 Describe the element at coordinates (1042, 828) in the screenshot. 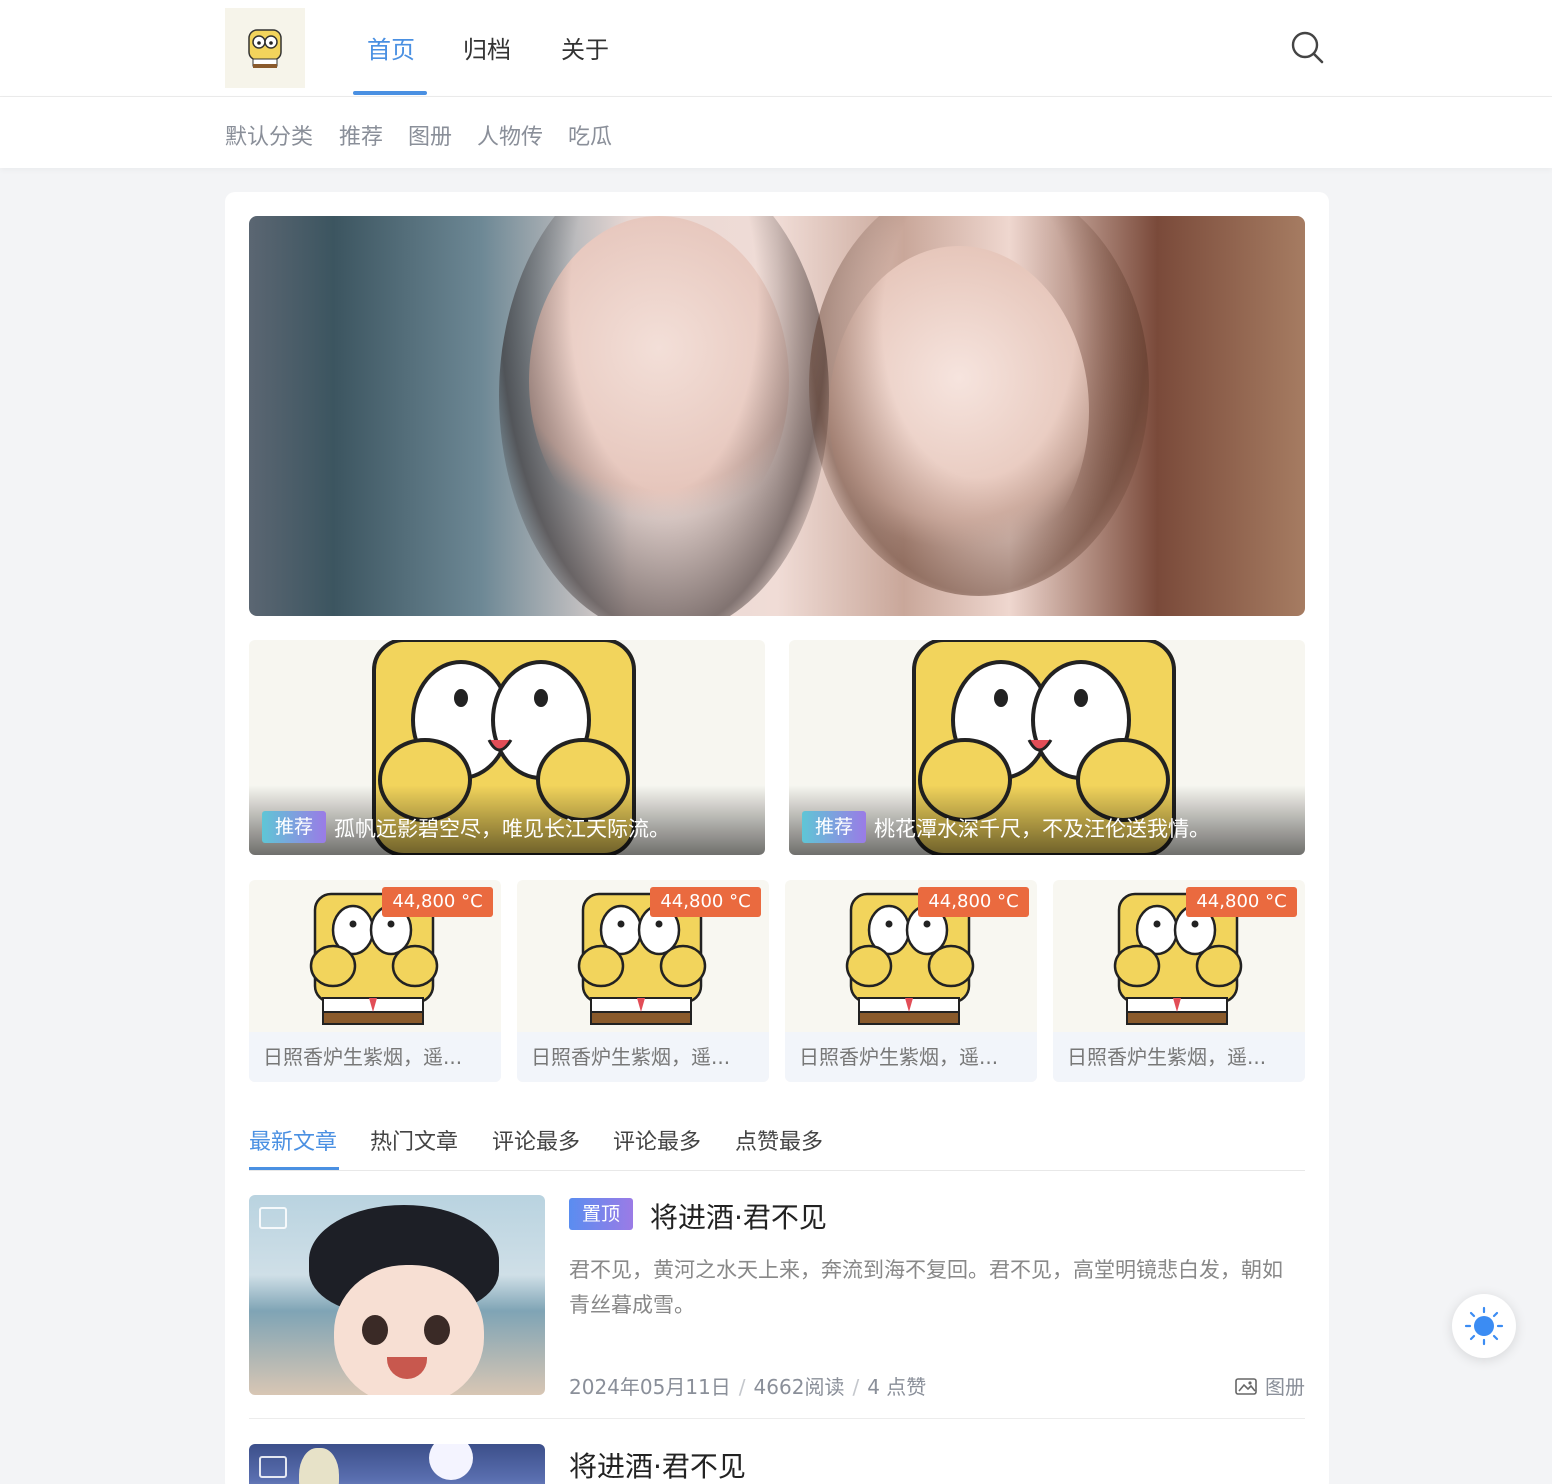

I see `feature-title: 桃花潭水深千尺，不及汪伦送我情。` at that location.